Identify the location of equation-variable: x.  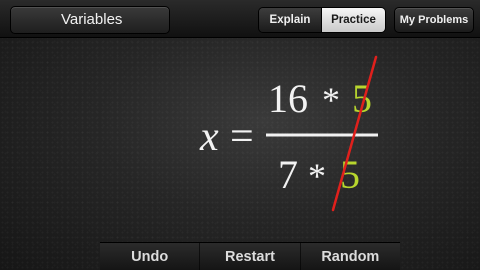
(209, 137).